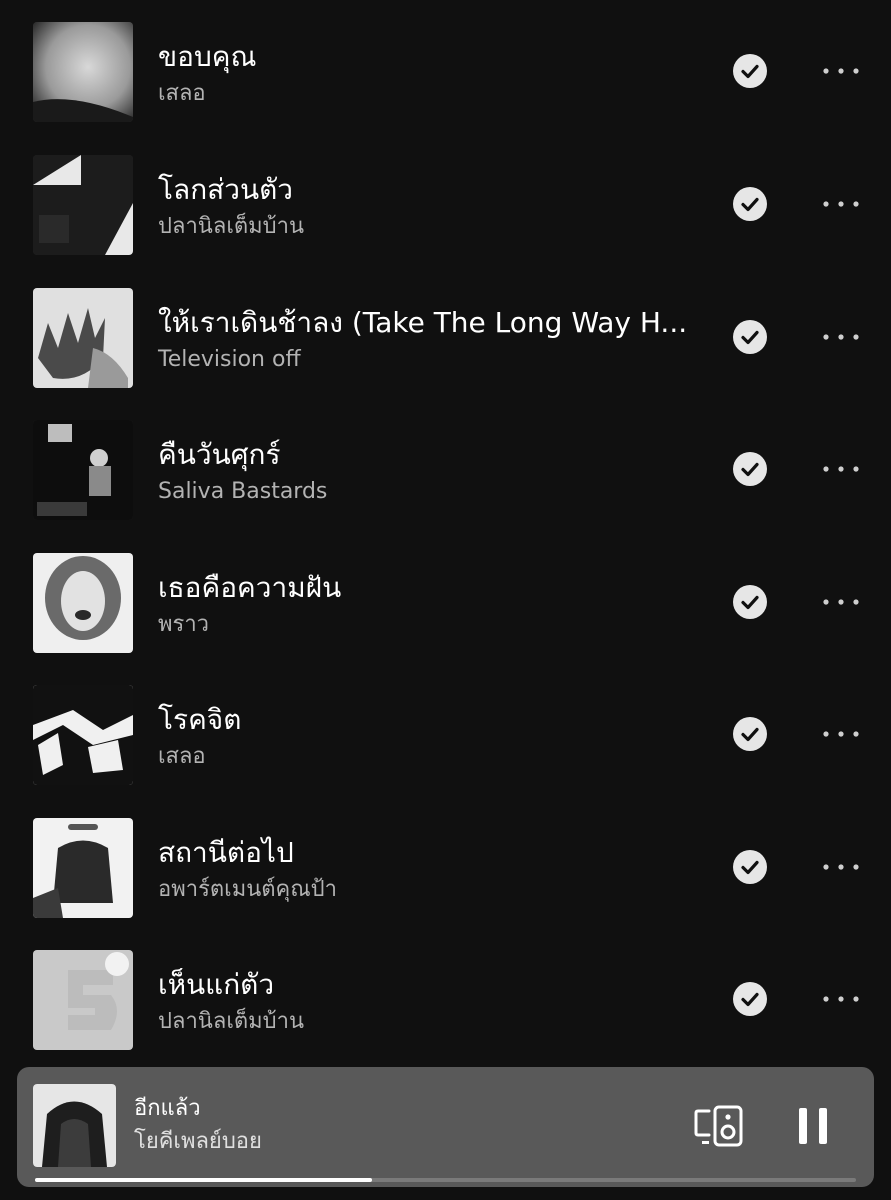  Describe the element at coordinates (226, 852) in the screenshot. I see `track-title: สถานีต่อไป` at that location.